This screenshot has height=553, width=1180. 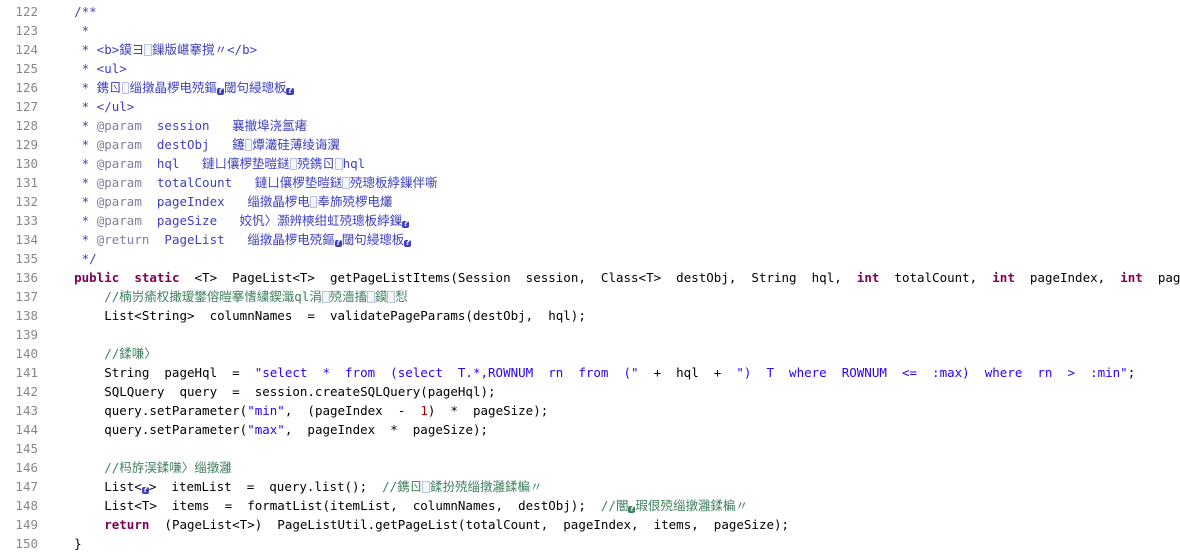 I want to click on code-line-content: * @param totalCount 鏈ㄩ儴椤垫暟鎹 殑璁板綍鏁伴噺, so click(x=612, y=182).